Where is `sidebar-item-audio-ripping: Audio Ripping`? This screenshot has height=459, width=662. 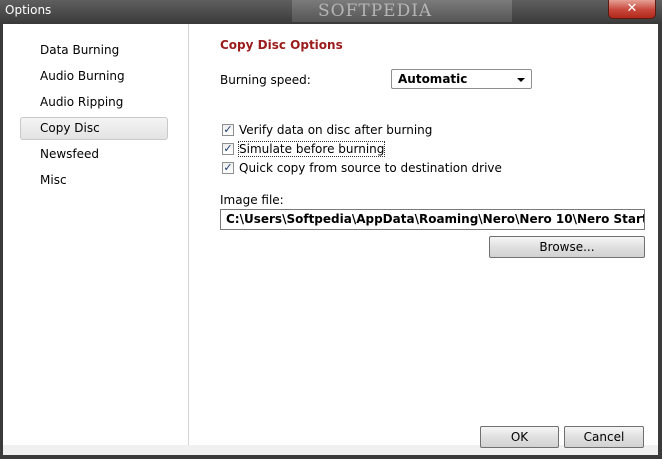
sidebar-item-audio-ripping: Audio Ripping is located at coordinates (94, 102).